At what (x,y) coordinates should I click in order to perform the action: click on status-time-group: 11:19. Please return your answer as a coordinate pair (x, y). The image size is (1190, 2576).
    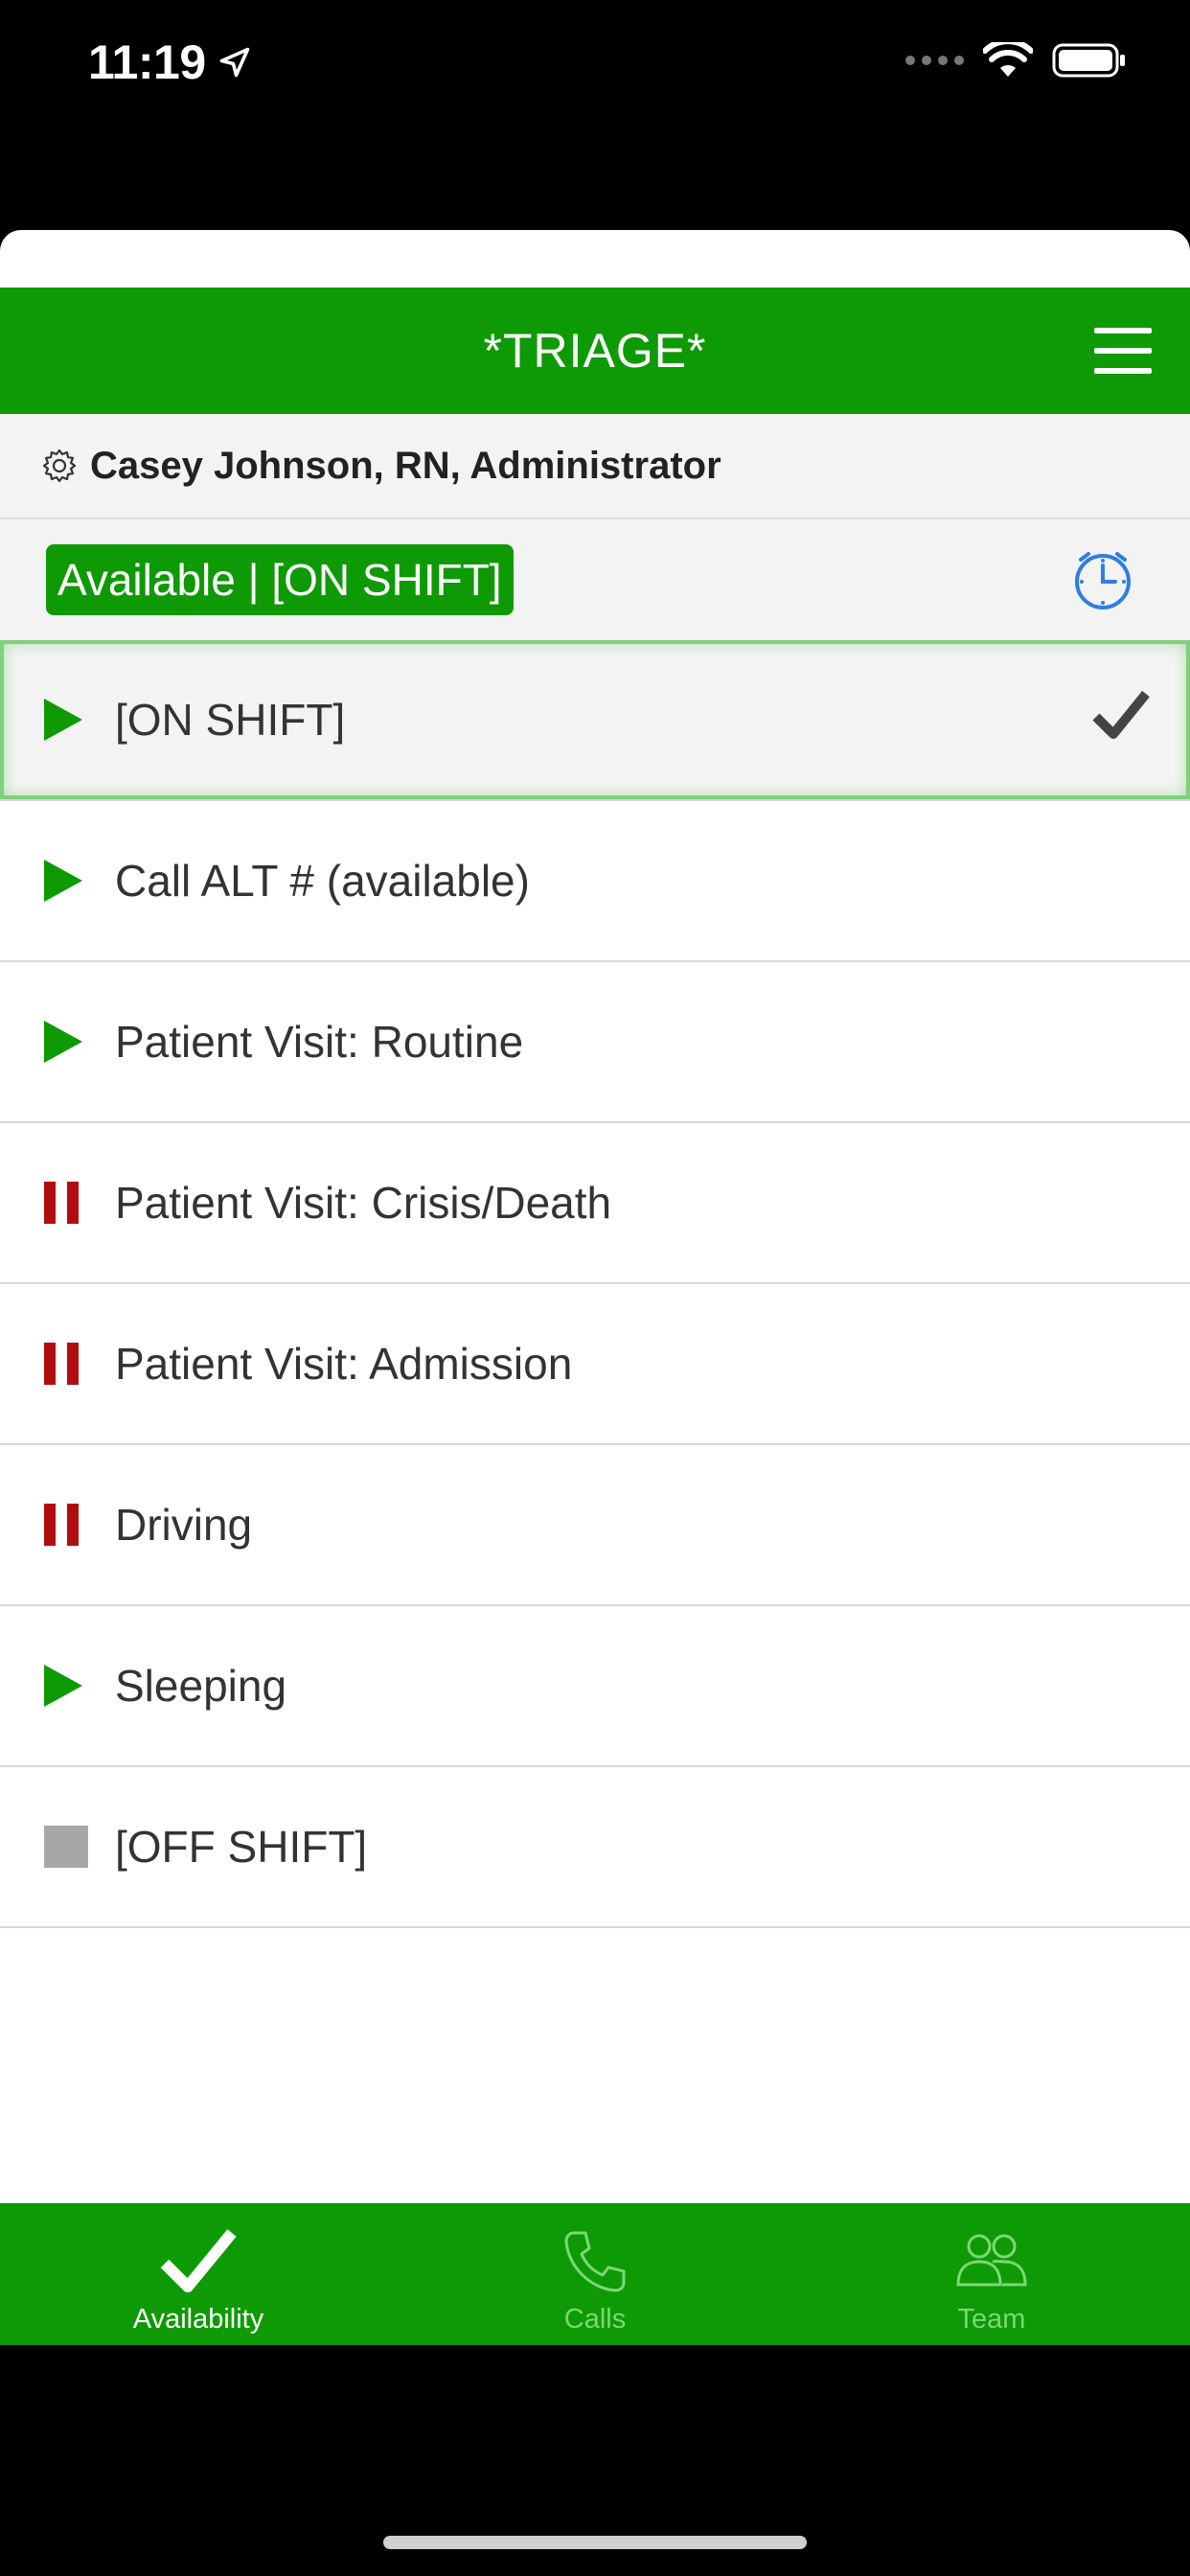
    Looking at the image, I should click on (170, 62).